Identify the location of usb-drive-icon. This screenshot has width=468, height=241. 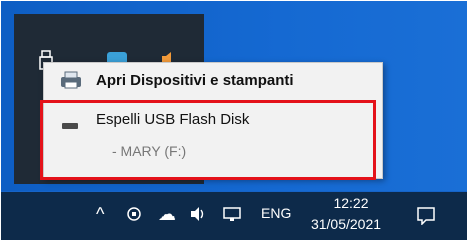
(70, 126).